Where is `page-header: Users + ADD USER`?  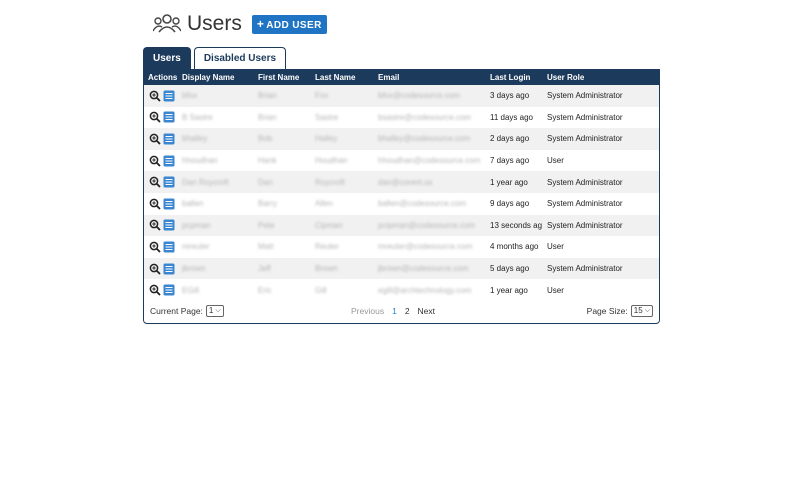
page-header: Users + ADD USER is located at coordinates (240, 24).